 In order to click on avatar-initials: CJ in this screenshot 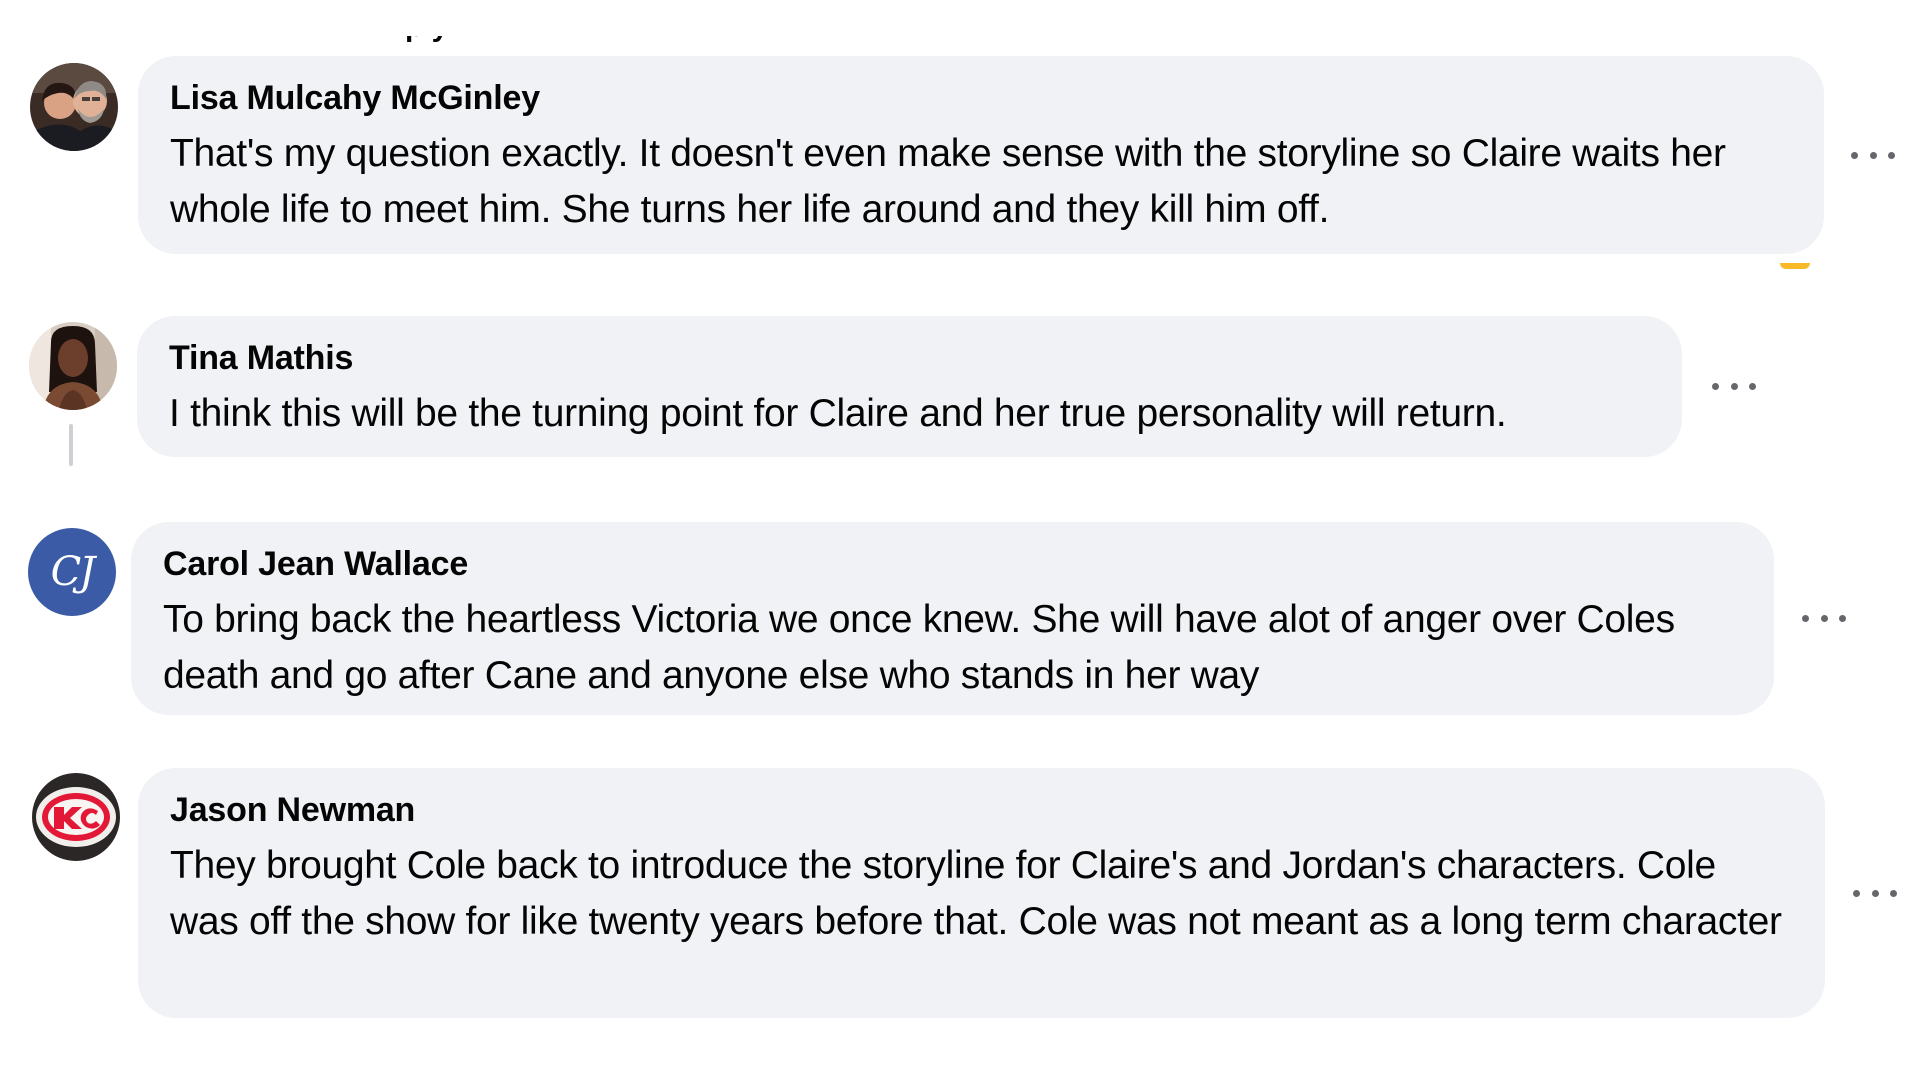, I will do `click(73, 572)`.